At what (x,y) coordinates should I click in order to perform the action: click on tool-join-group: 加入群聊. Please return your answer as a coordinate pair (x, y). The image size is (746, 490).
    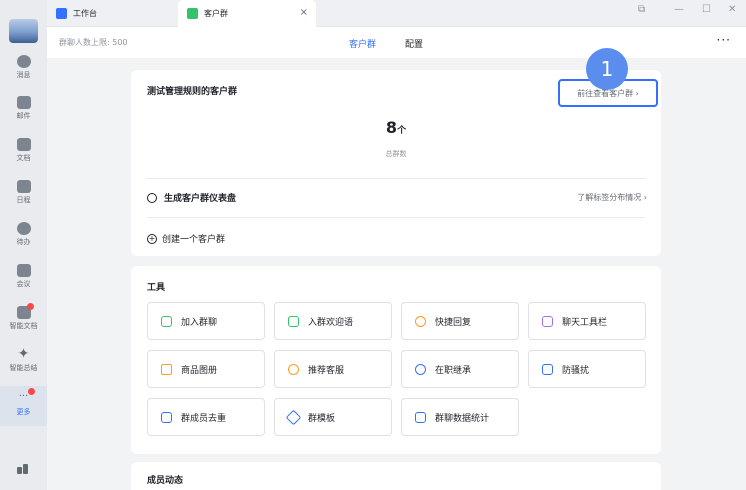
    Looking at the image, I should click on (206, 321).